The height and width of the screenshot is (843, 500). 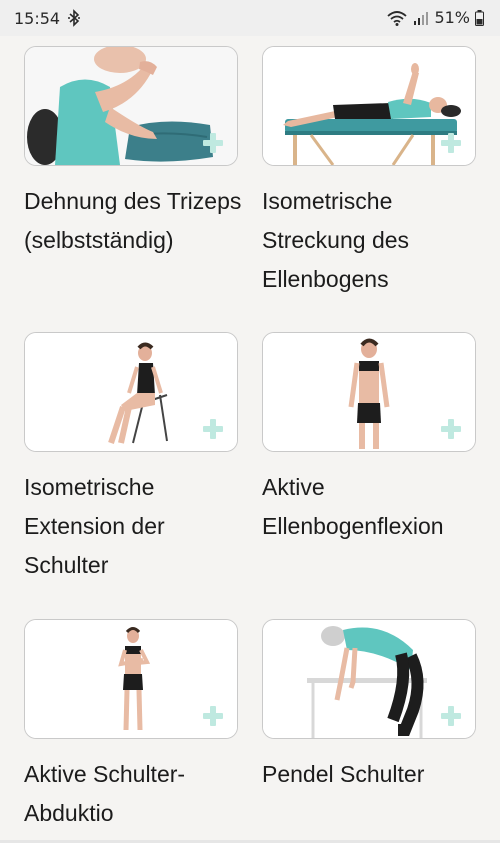 What do you see at coordinates (250, 18) in the screenshot?
I see `status-bar: 15:54 51%` at bounding box center [250, 18].